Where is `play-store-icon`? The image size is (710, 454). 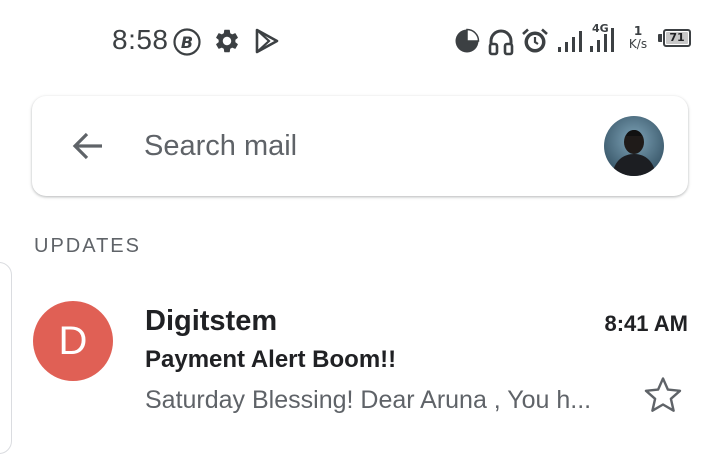 play-store-icon is located at coordinates (267, 41).